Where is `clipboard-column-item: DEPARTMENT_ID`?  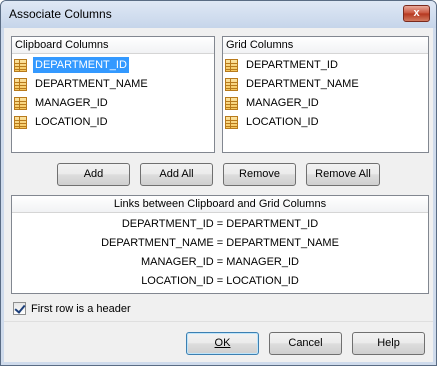 clipboard-column-item: DEPARTMENT_ID is located at coordinates (72, 65).